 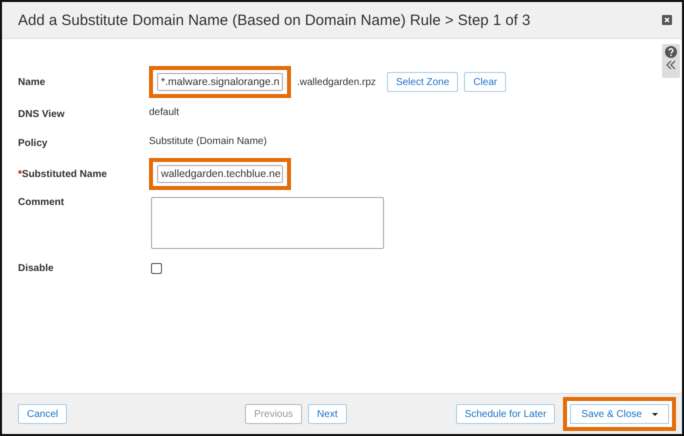 I want to click on caret-icon, so click(x=655, y=414).